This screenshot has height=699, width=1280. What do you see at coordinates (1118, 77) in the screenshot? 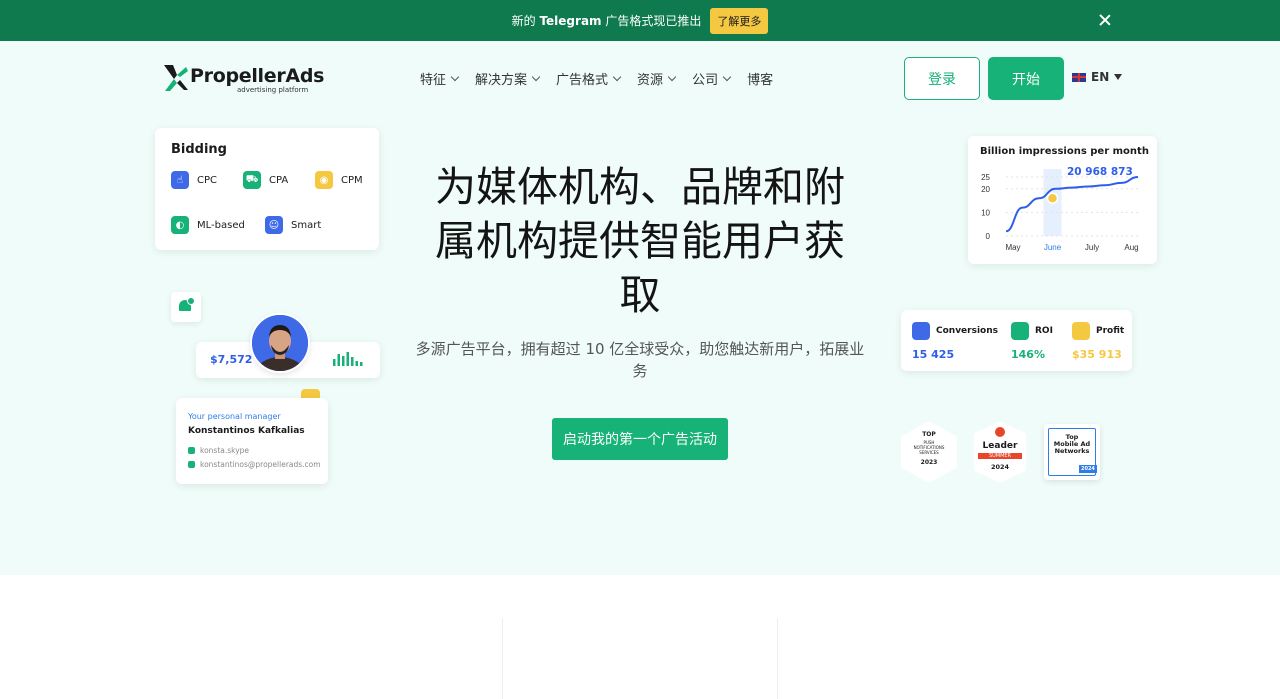
I see `caret-down-icon` at bounding box center [1118, 77].